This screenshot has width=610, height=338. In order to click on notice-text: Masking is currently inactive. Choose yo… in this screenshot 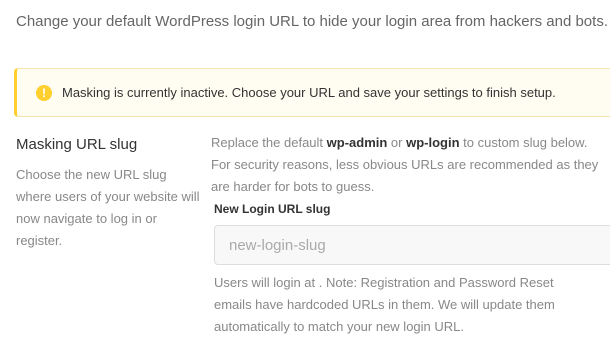, I will do `click(309, 92)`.